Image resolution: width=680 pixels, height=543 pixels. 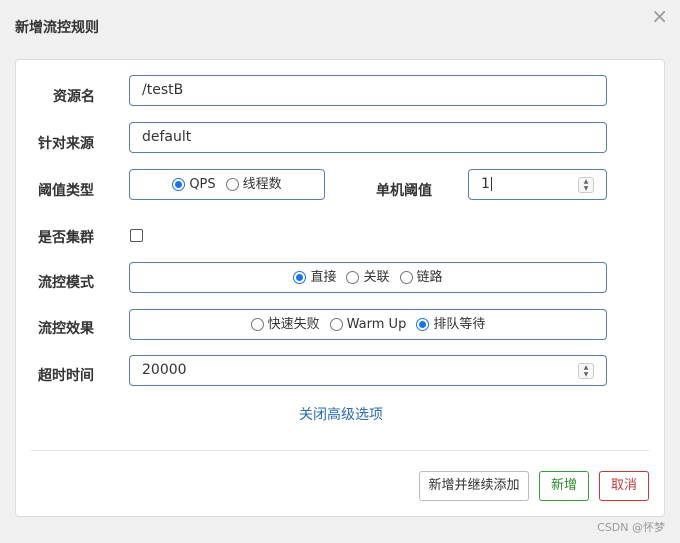 I want to click on strategy-option-relate: 关联, so click(x=368, y=277).